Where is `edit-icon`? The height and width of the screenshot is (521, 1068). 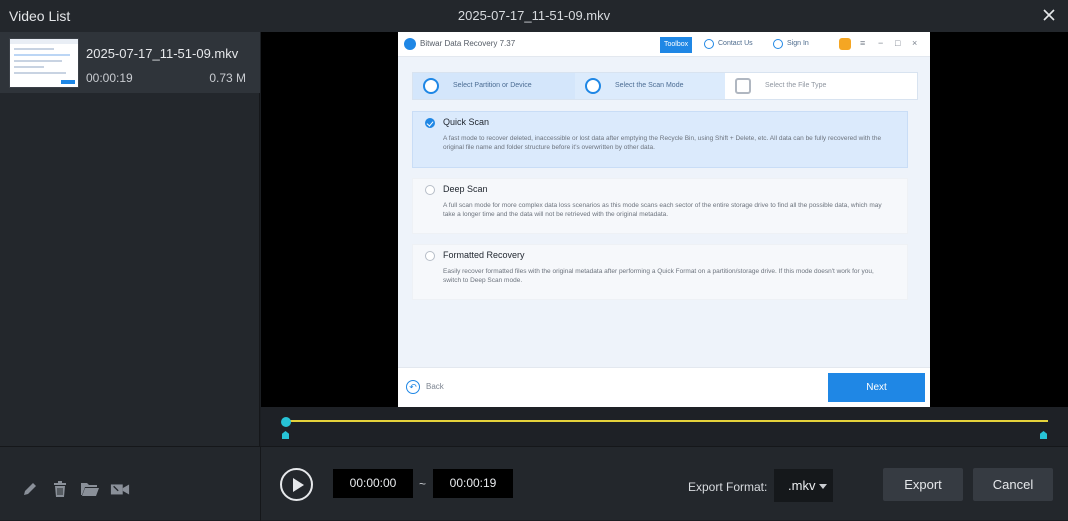
edit-icon is located at coordinates (30, 489).